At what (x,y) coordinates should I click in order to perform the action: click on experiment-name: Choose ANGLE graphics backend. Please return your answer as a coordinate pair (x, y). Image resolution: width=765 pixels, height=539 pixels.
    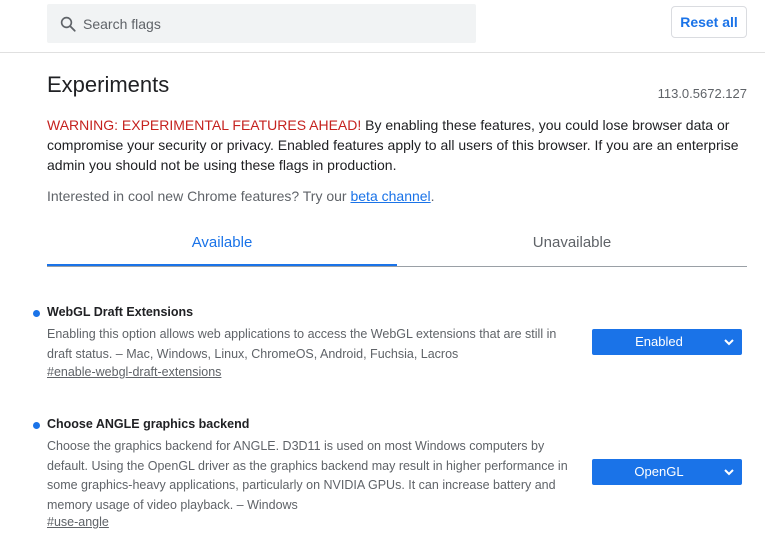
    Looking at the image, I should click on (148, 424).